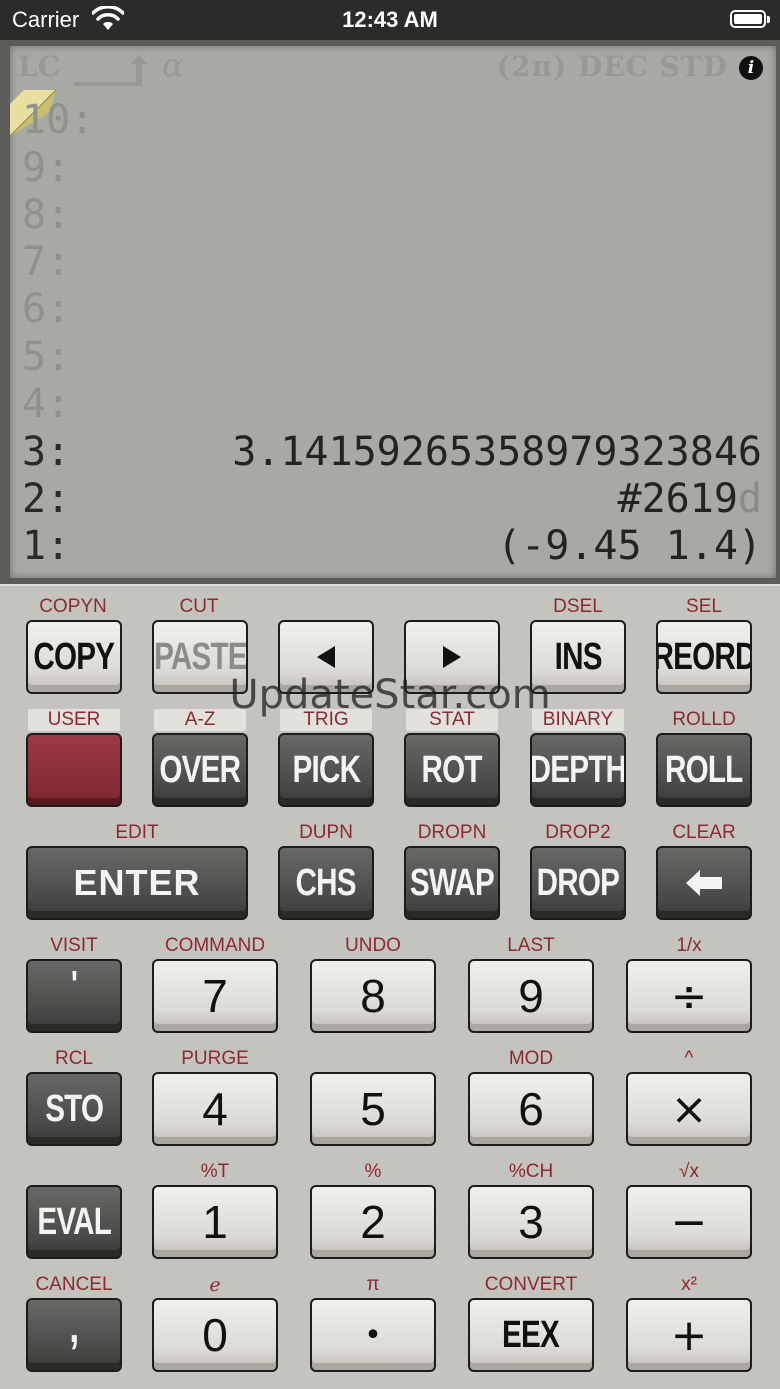 This screenshot has width=780, height=1389. Describe the element at coordinates (689, 1171) in the screenshot. I see `shift-label-sqrt: √x` at that location.